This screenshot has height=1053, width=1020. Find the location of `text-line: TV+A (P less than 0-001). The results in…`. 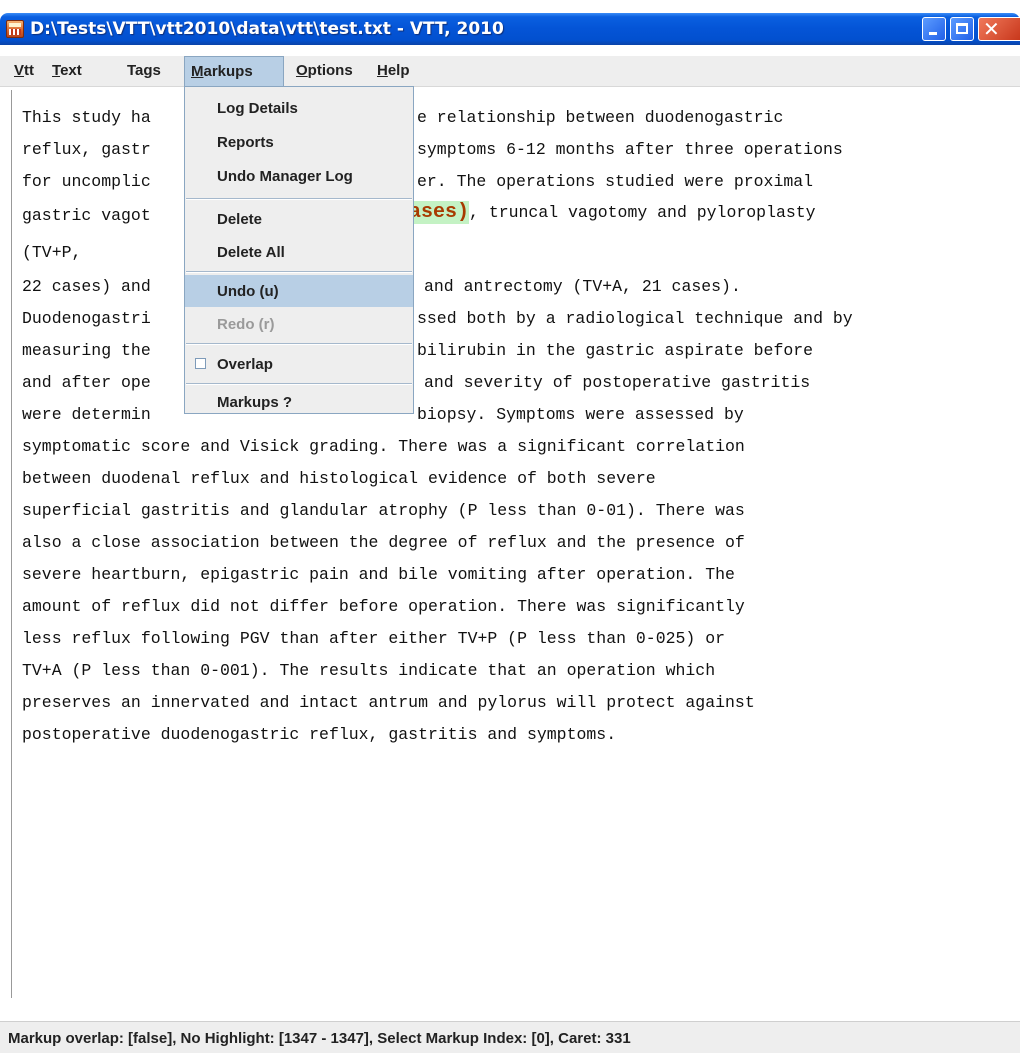

text-line: TV+A (P less than 0-001). The results in… is located at coordinates (369, 670).